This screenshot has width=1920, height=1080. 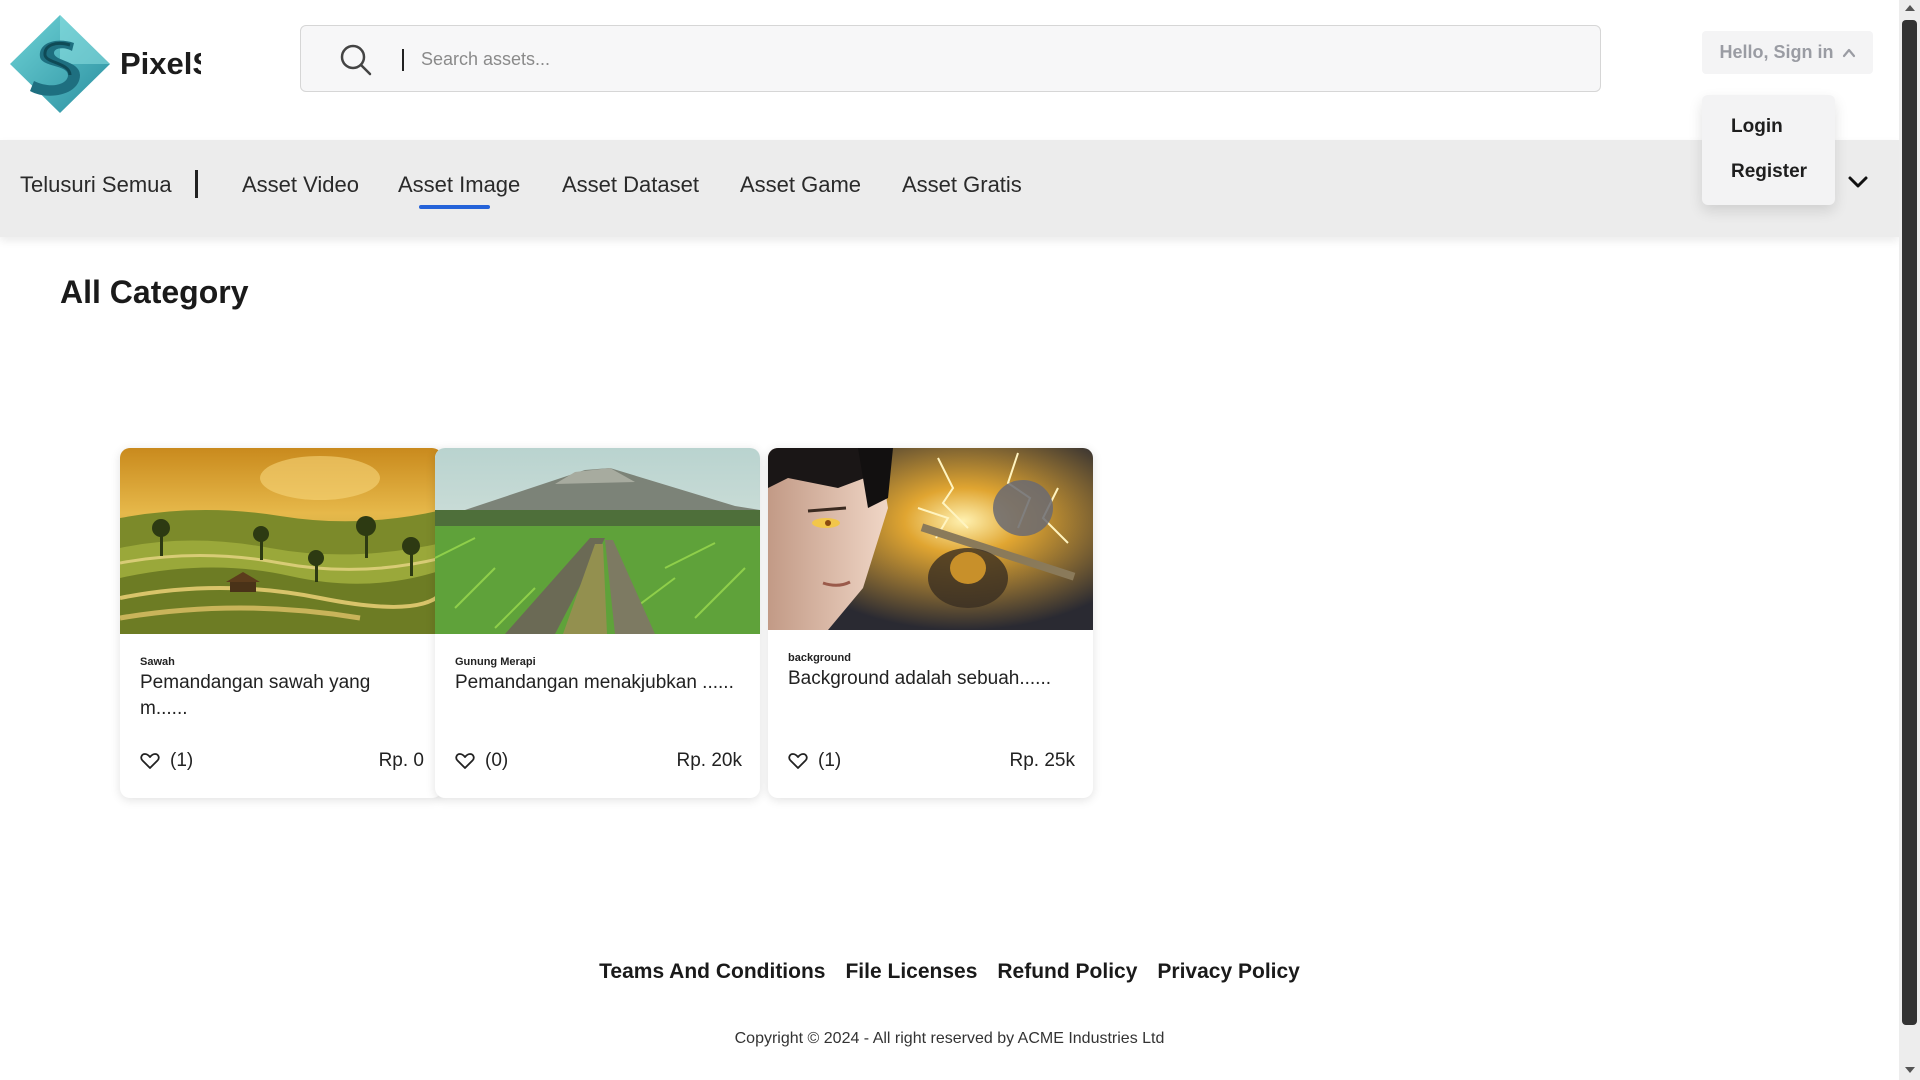 What do you see at coordinates (1228, 972) in the screenshot?
I see `footer-link-privacy: Privacy Policy` at bounding box center [1228, 972].